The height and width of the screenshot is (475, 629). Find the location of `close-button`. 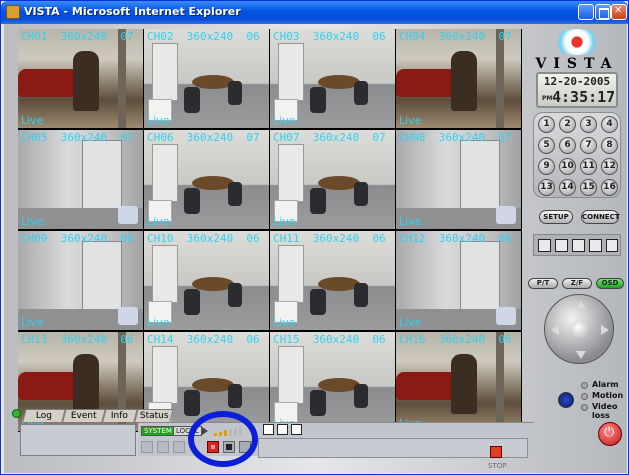

close-button is located at coordinates (619, 12).